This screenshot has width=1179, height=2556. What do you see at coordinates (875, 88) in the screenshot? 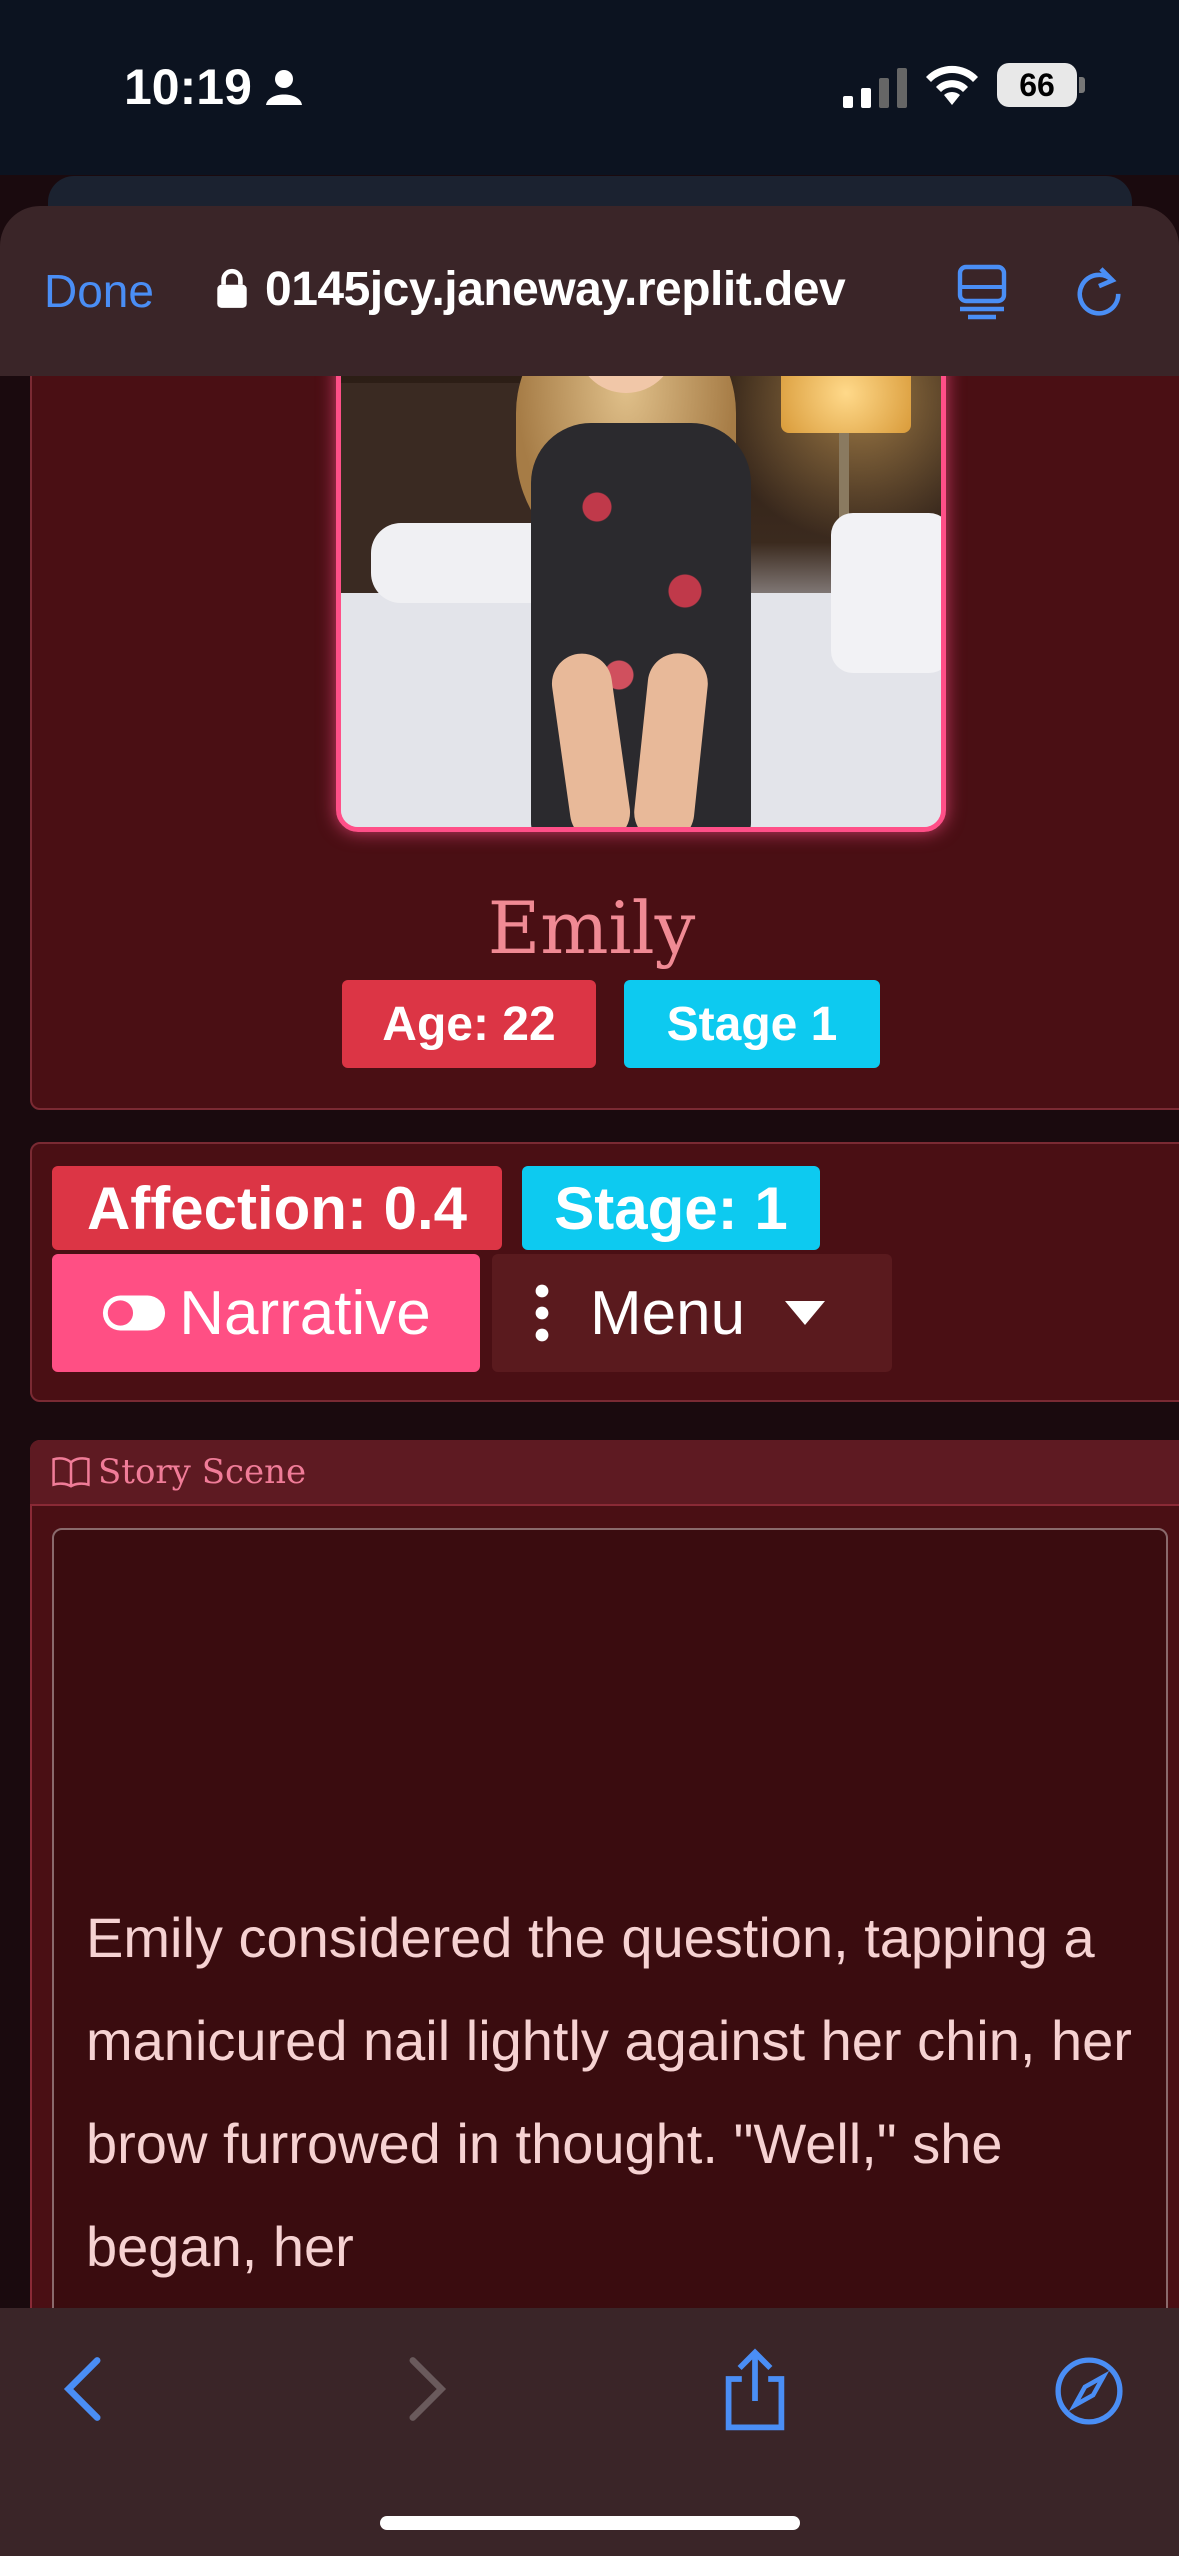
I see `signal-icon` at bounding box center [875, 88].